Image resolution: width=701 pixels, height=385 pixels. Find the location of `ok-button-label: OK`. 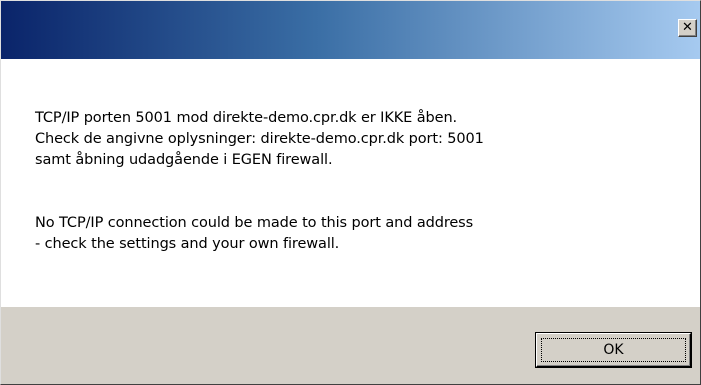

ok-button-label: OK is located at coordinates (613, 350).